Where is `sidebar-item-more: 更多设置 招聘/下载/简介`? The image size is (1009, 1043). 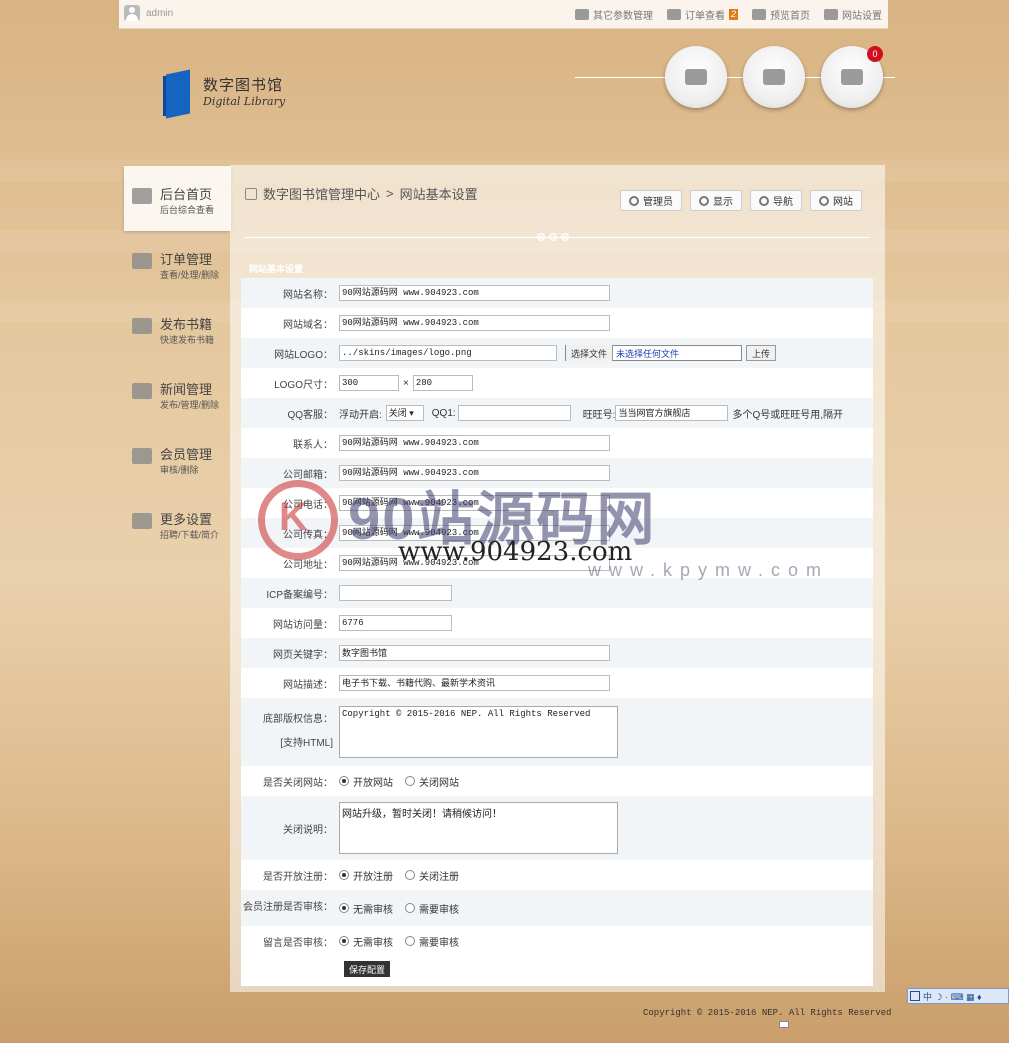
sidebar-item-more: 更多设置 招聘/下载/简介 is located at coordinates (177, 523).